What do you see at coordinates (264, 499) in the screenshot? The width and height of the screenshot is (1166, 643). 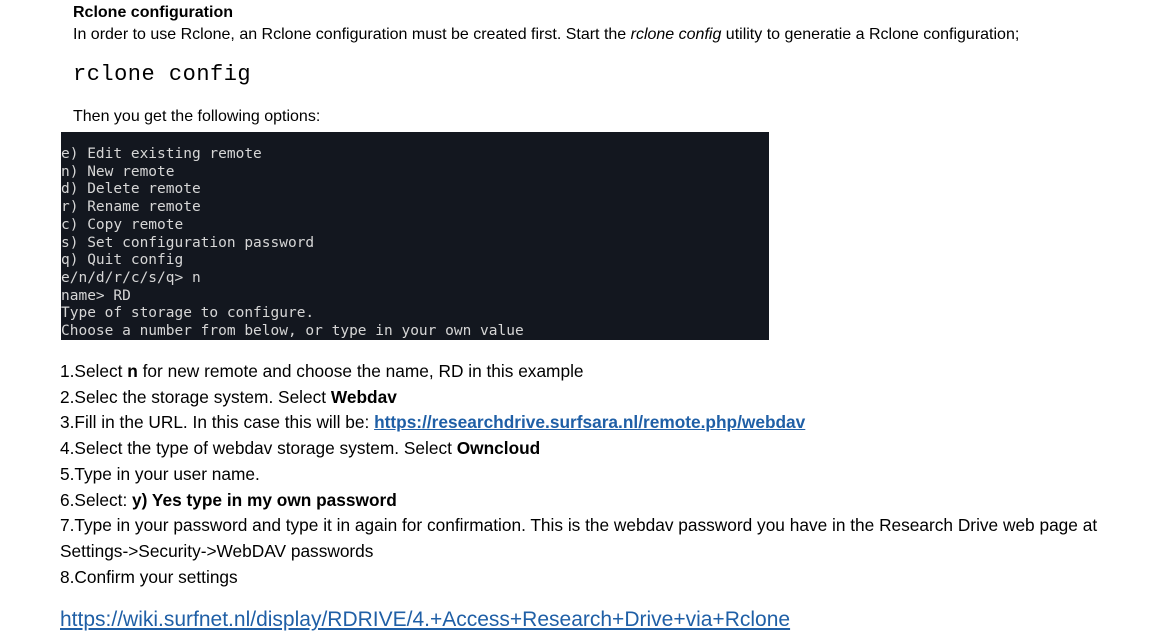 I see `step-6-option: y) Yes type in my own password` at bounding box center [264, 499].